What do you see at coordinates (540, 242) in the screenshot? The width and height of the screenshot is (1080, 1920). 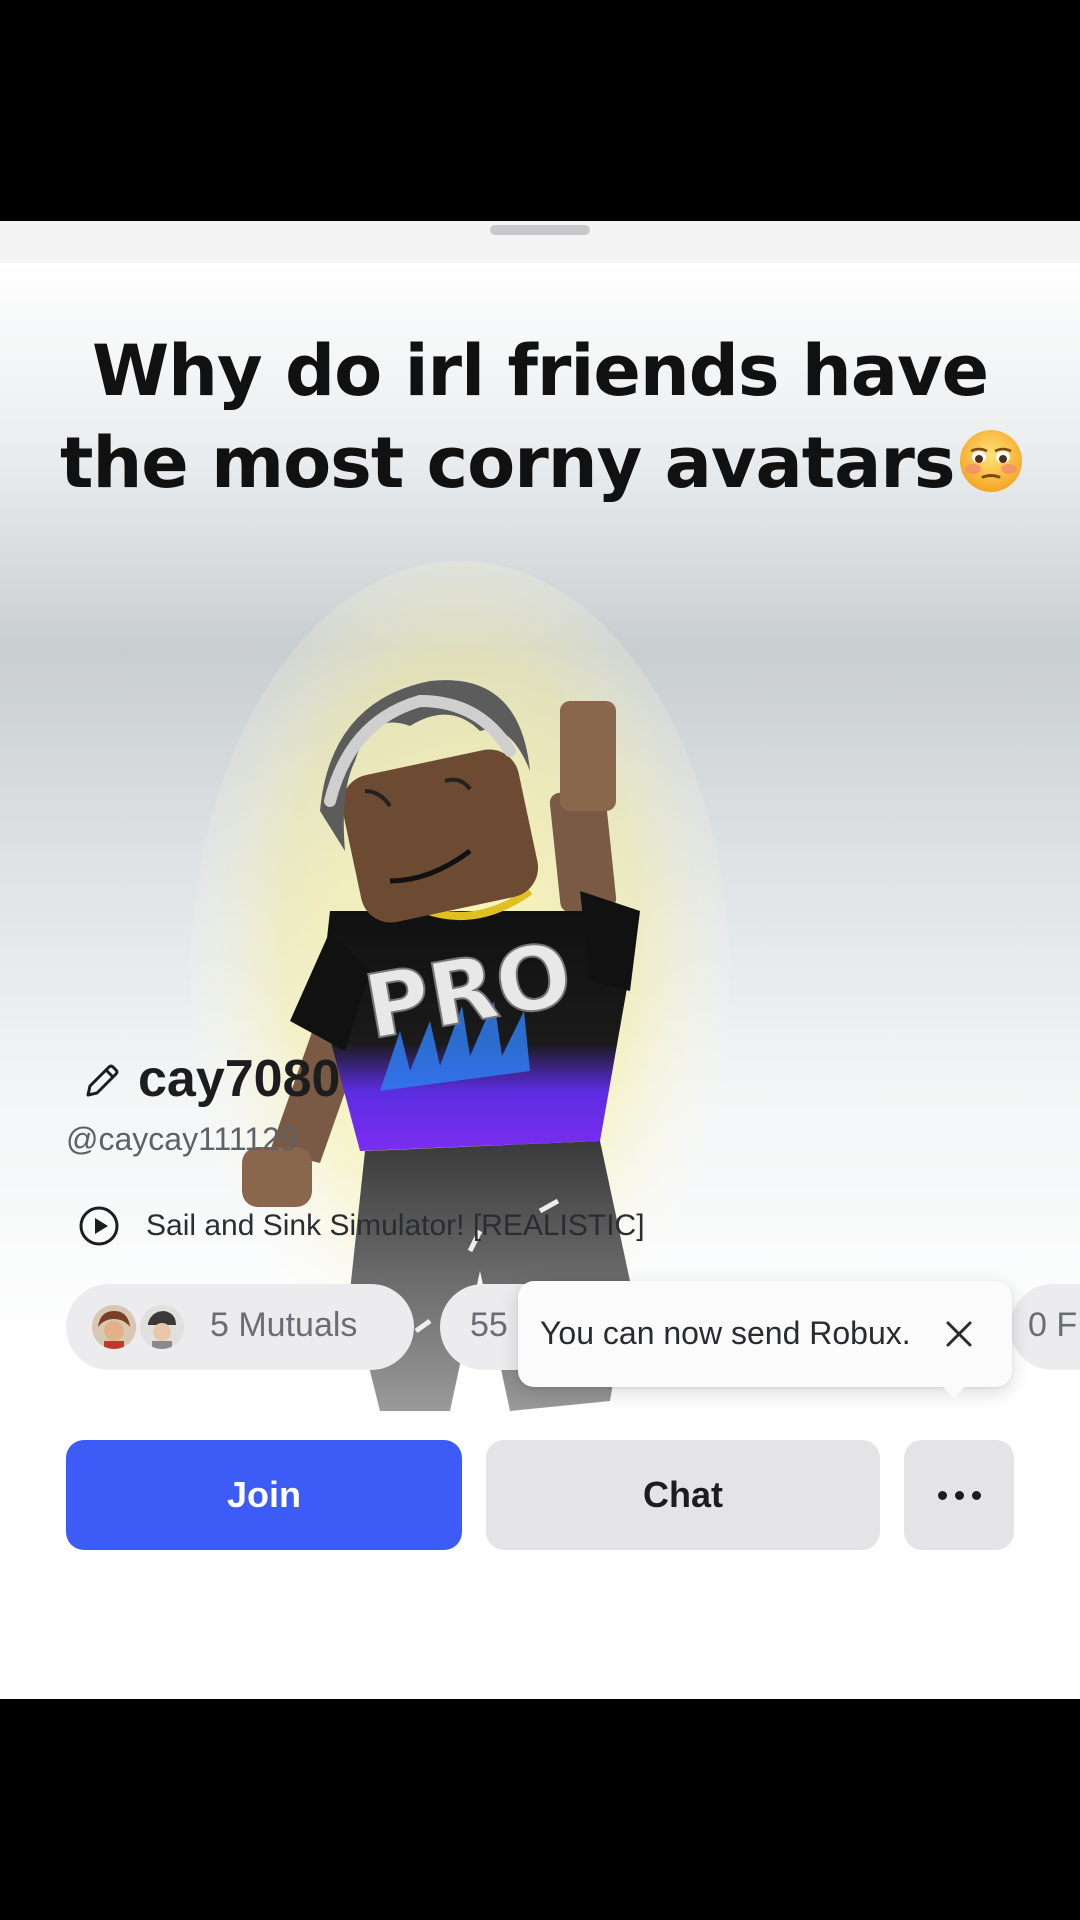 I see `sheet-header` at bounding box center [540, 242].